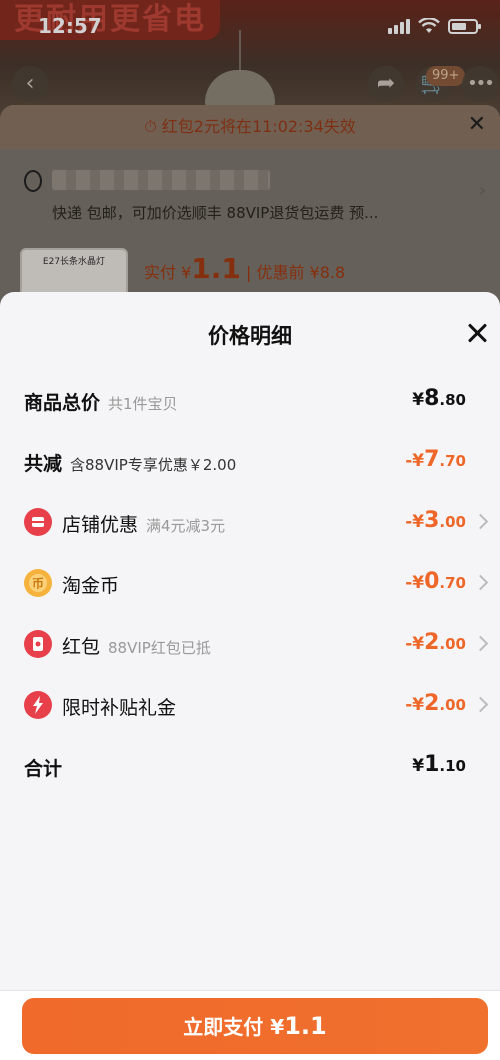  I want to click on row-taojinbi: 币 淘金币 -¥0.70, so click(250, 583).